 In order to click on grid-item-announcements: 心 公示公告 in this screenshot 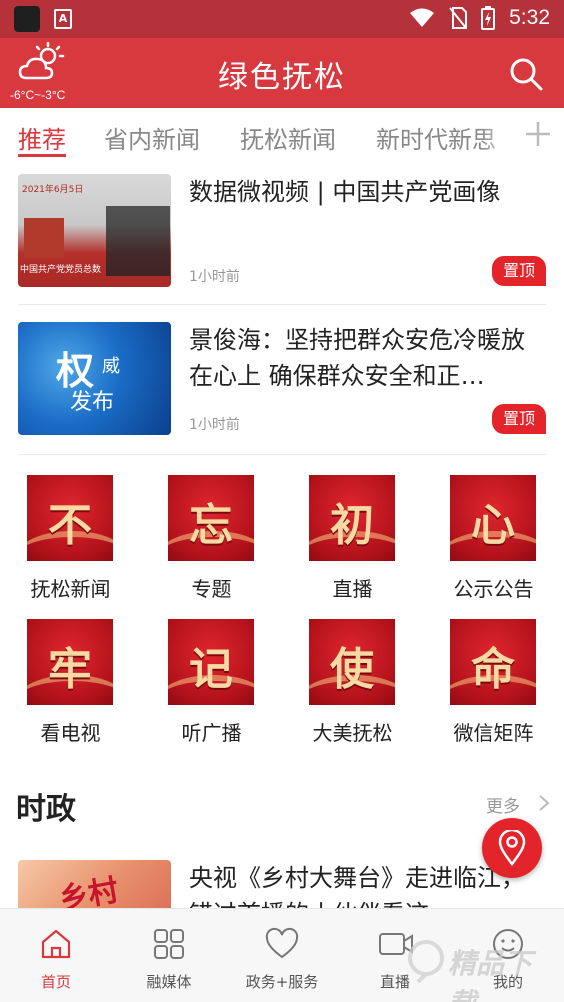, I will do `click(493, 545)`.